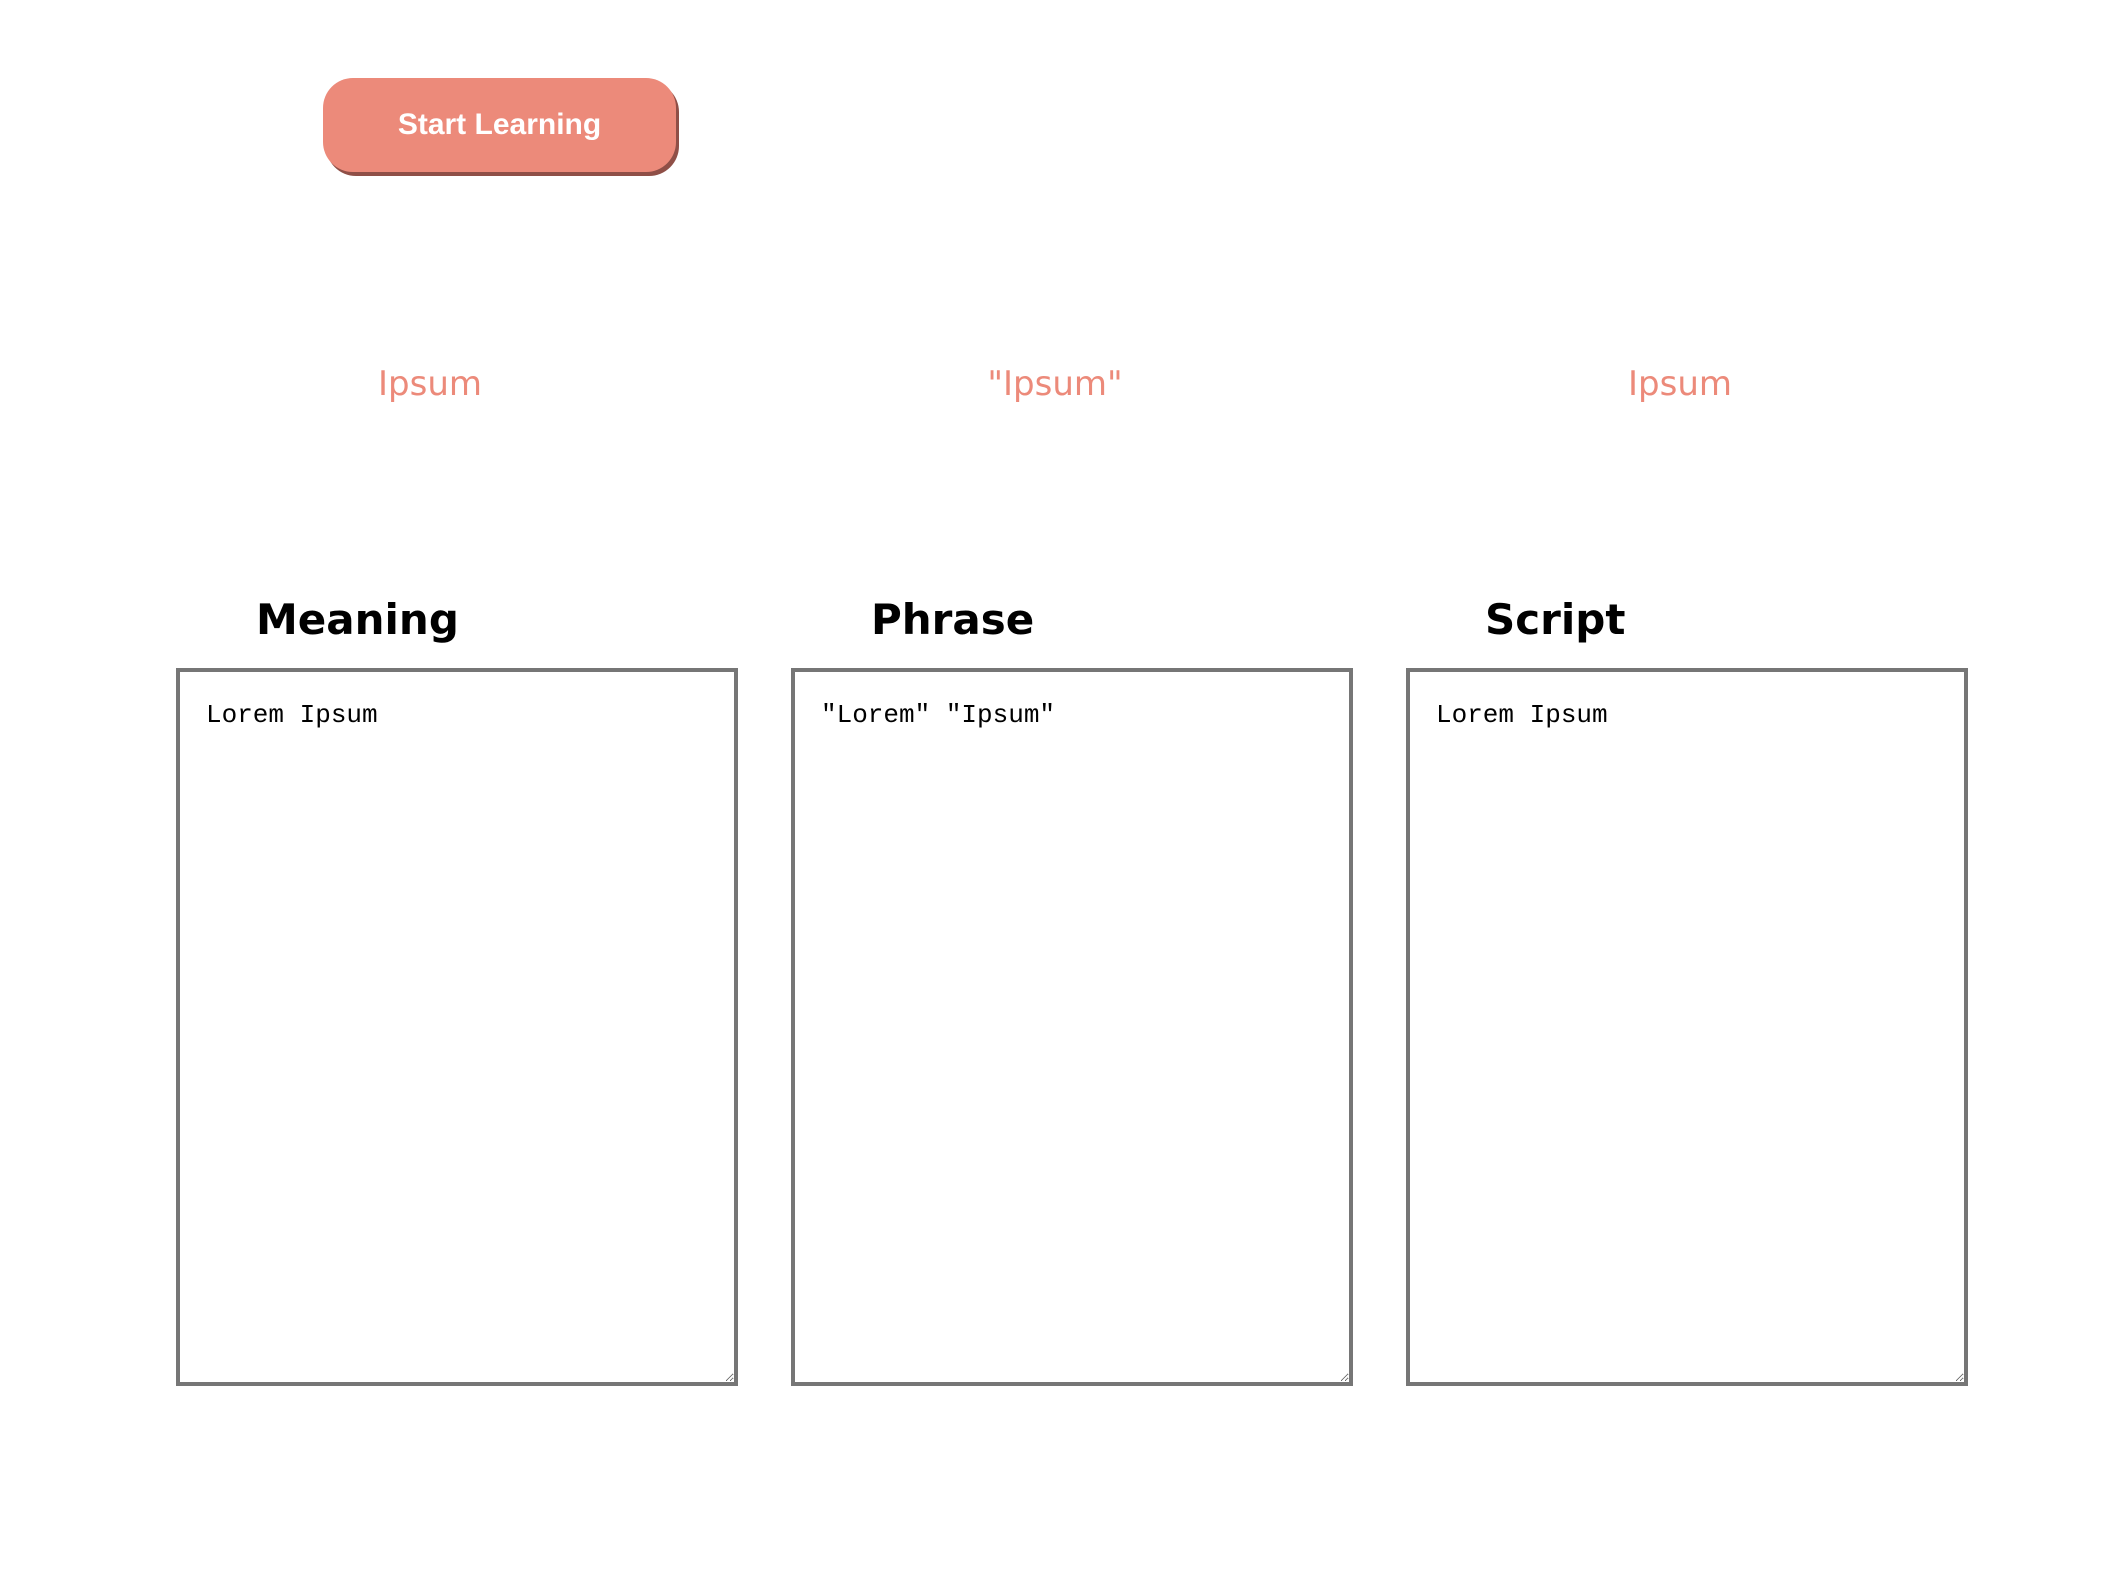 The image size is (2102, 1576). Describe the element at coordinates (430, 384) in the screenshot. I see `meaning-word: Ipsum` at that location.